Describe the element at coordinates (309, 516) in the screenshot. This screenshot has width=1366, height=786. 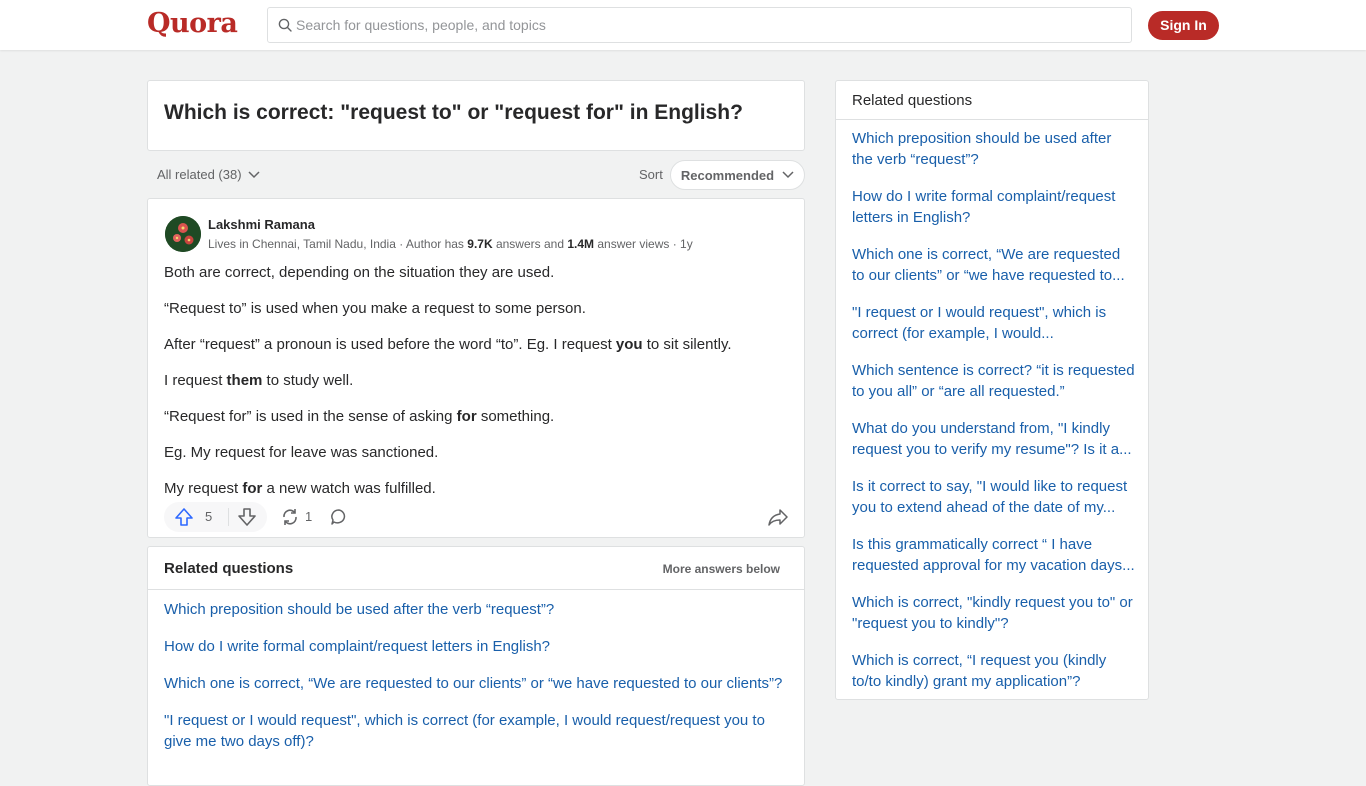
I see `reshare-count: 1` at that location.